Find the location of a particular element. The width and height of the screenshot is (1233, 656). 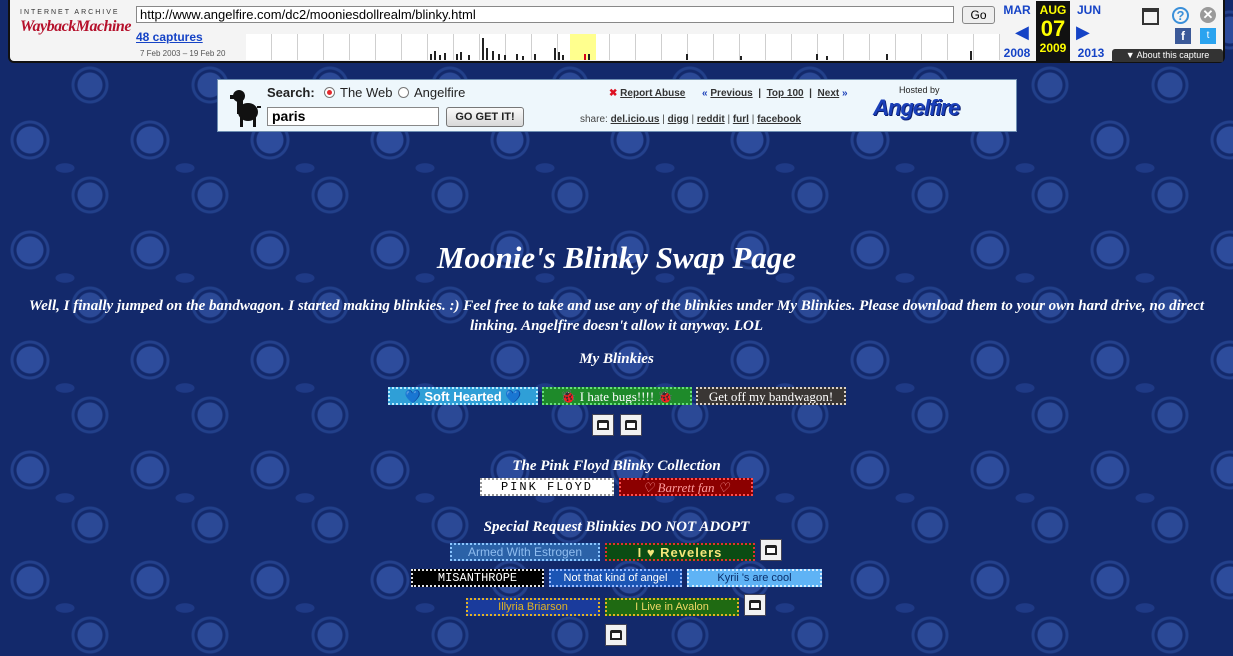

sparkline-current-year is located at coordinates (583, 47).